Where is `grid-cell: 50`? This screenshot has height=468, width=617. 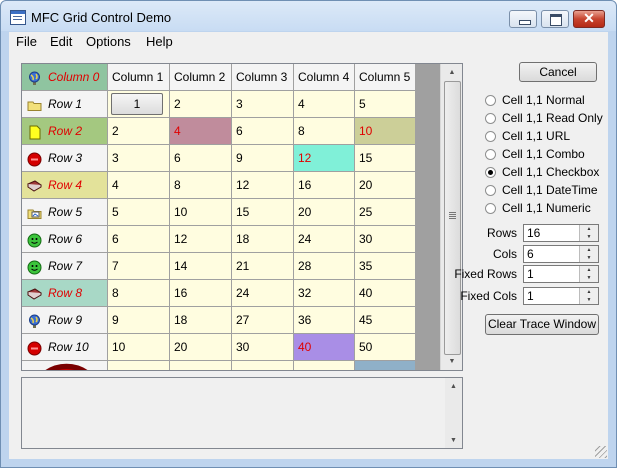
grid-cell: 50 is located at coordinates (385, 347).